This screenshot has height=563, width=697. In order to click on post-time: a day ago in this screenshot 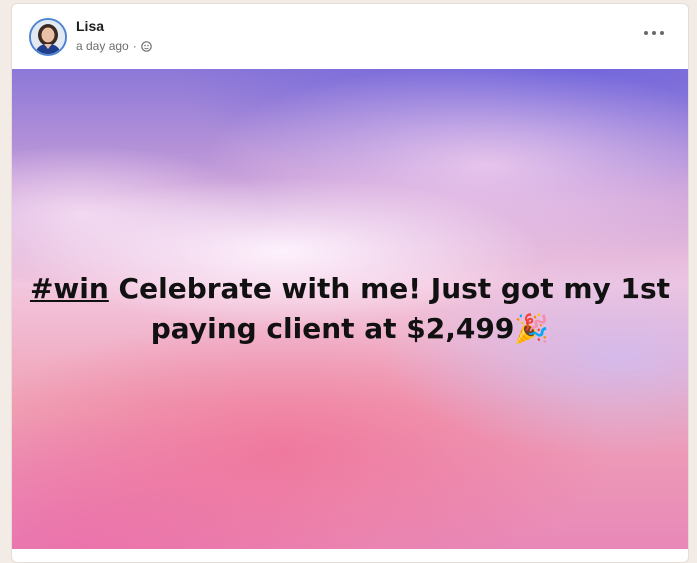, I will do `click(102, 46)`.